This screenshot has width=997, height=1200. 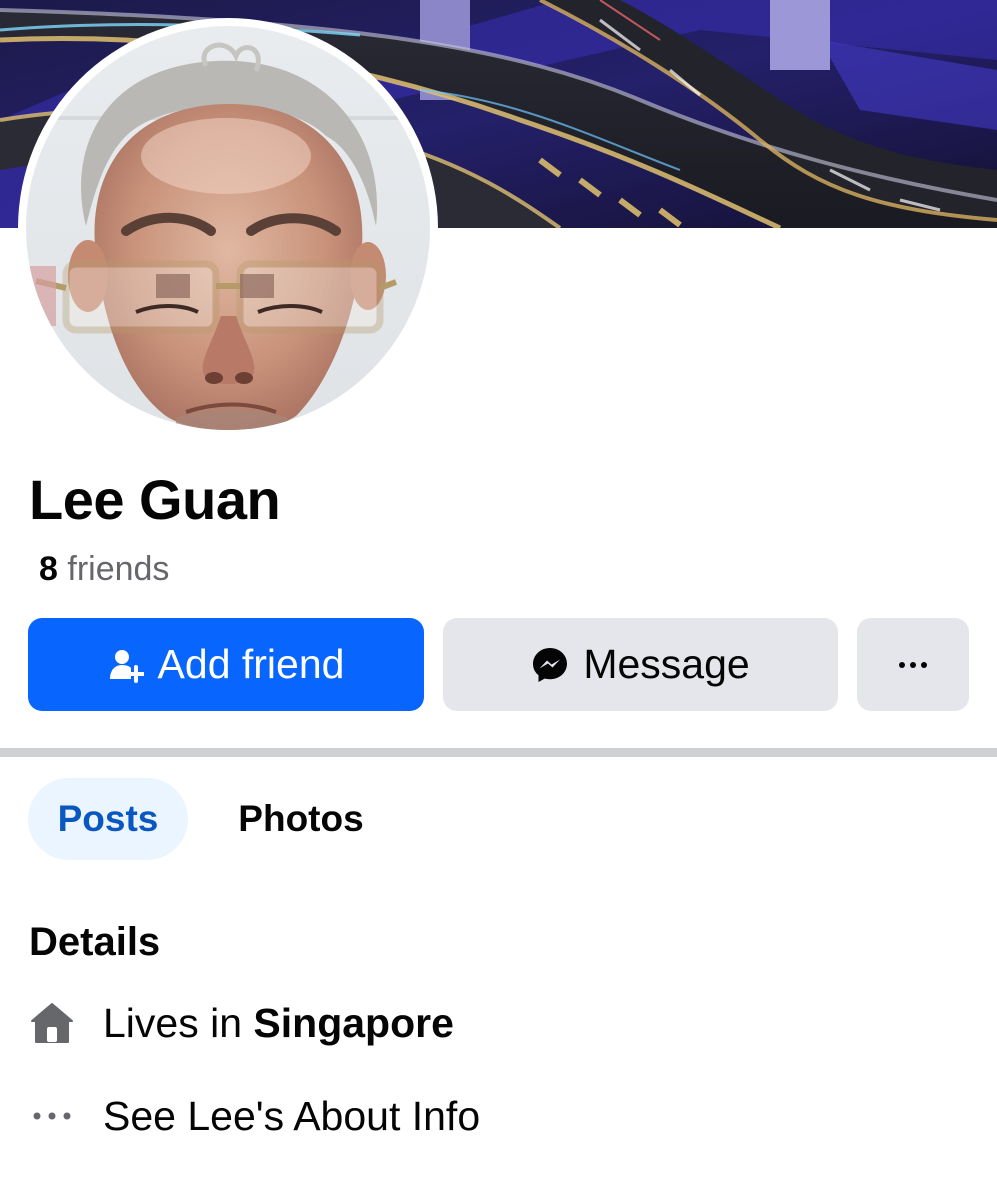 I want to click on more-options-button, so click(x=913, y=664).